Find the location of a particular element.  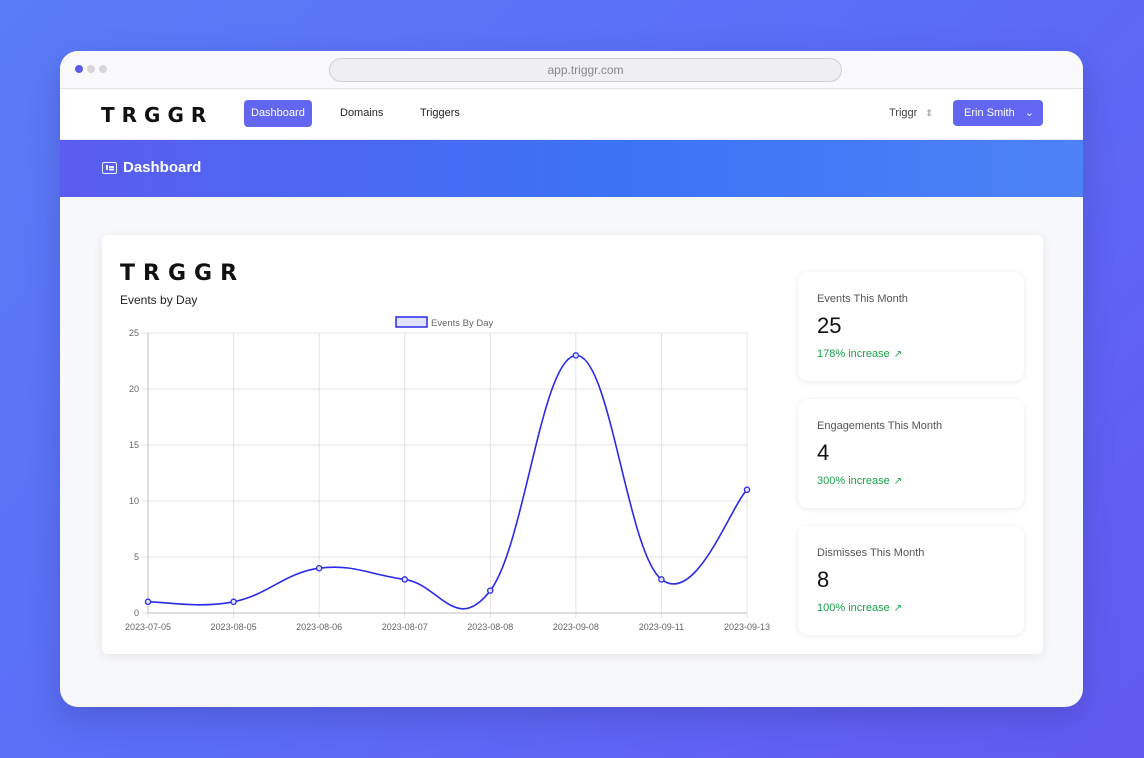

y-tick-label: 20 is located at coordinates (134, 389).